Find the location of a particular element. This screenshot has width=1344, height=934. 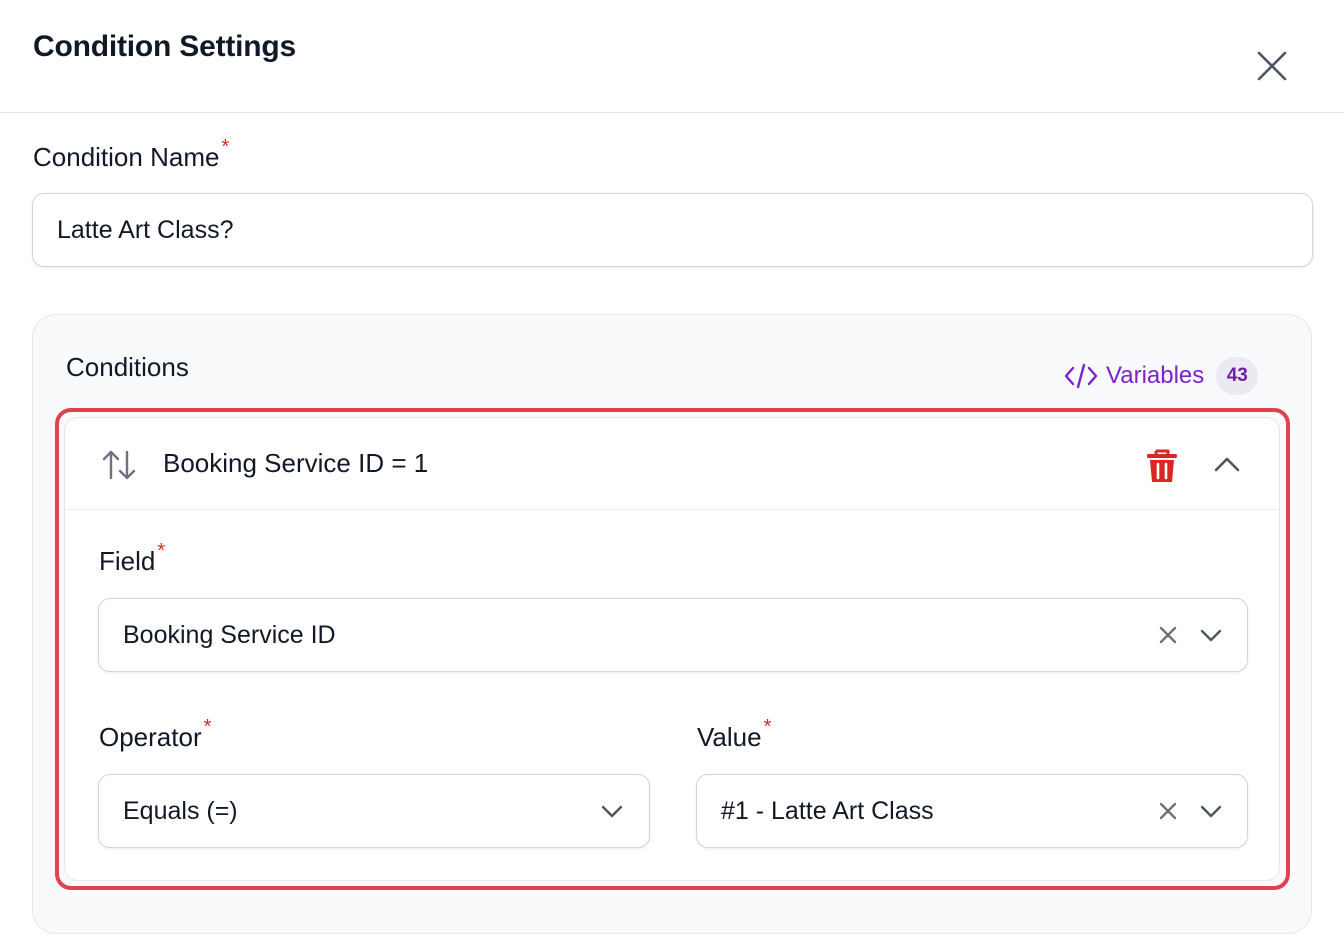

variables-count-badge: 43 is located at coordinates (1237, 376).